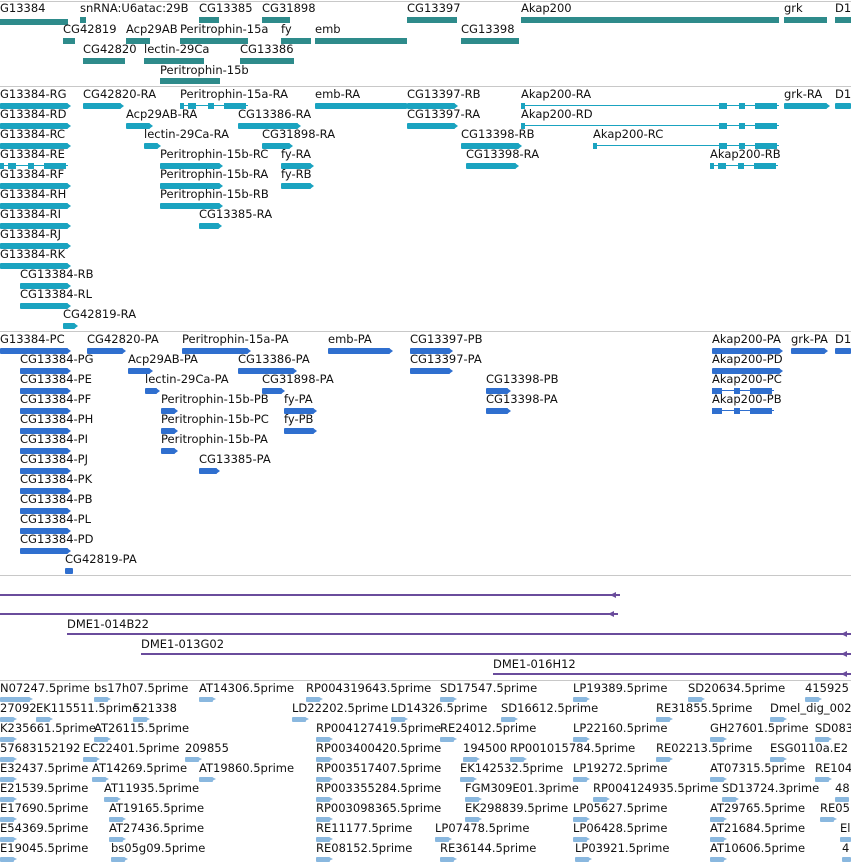  Describe the element at coordinates (378, 728) in the screenshot. I see `feature-label: RP004127419.5prime` at that location.